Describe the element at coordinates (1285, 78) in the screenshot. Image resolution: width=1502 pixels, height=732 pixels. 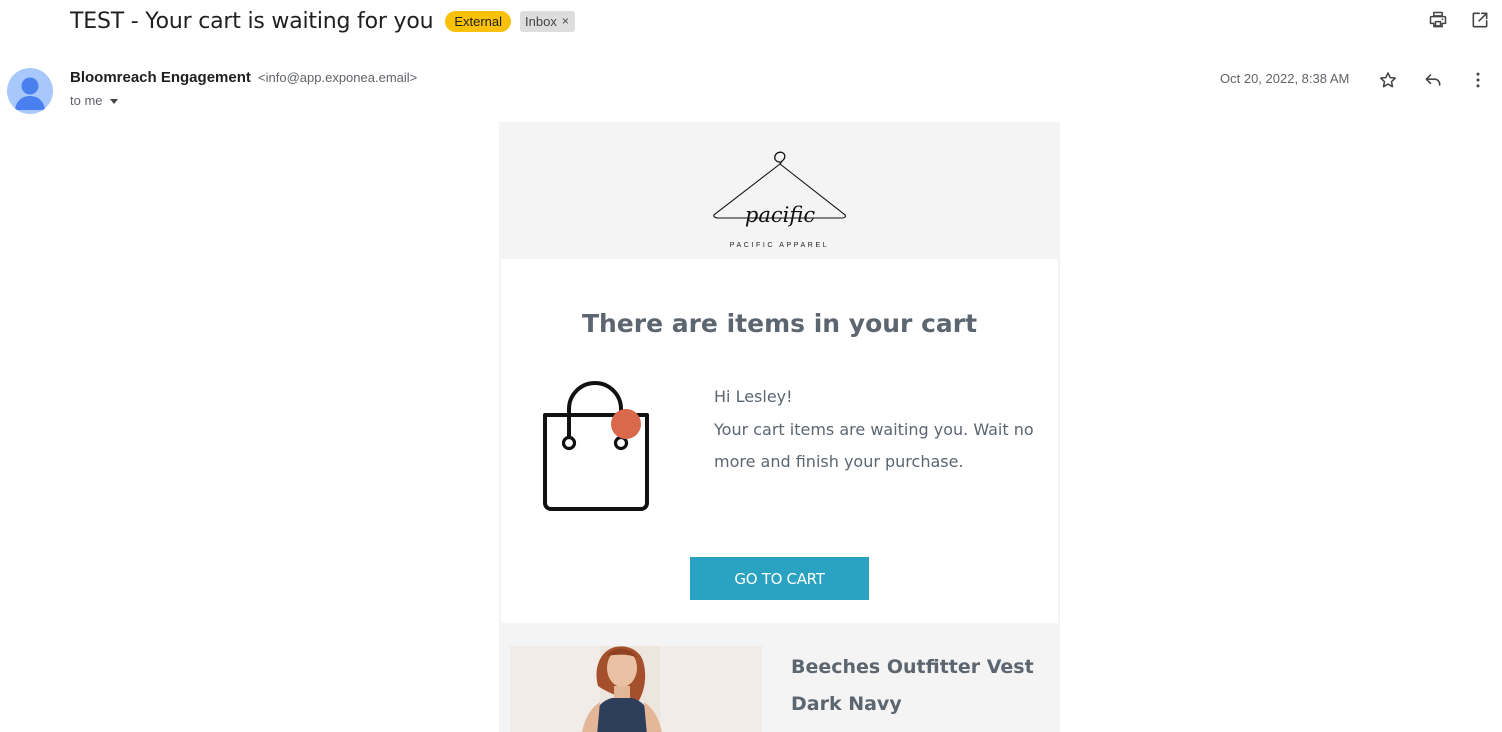
I see `message-date: Oct 20, 2022, 8:38 AM` at that location.